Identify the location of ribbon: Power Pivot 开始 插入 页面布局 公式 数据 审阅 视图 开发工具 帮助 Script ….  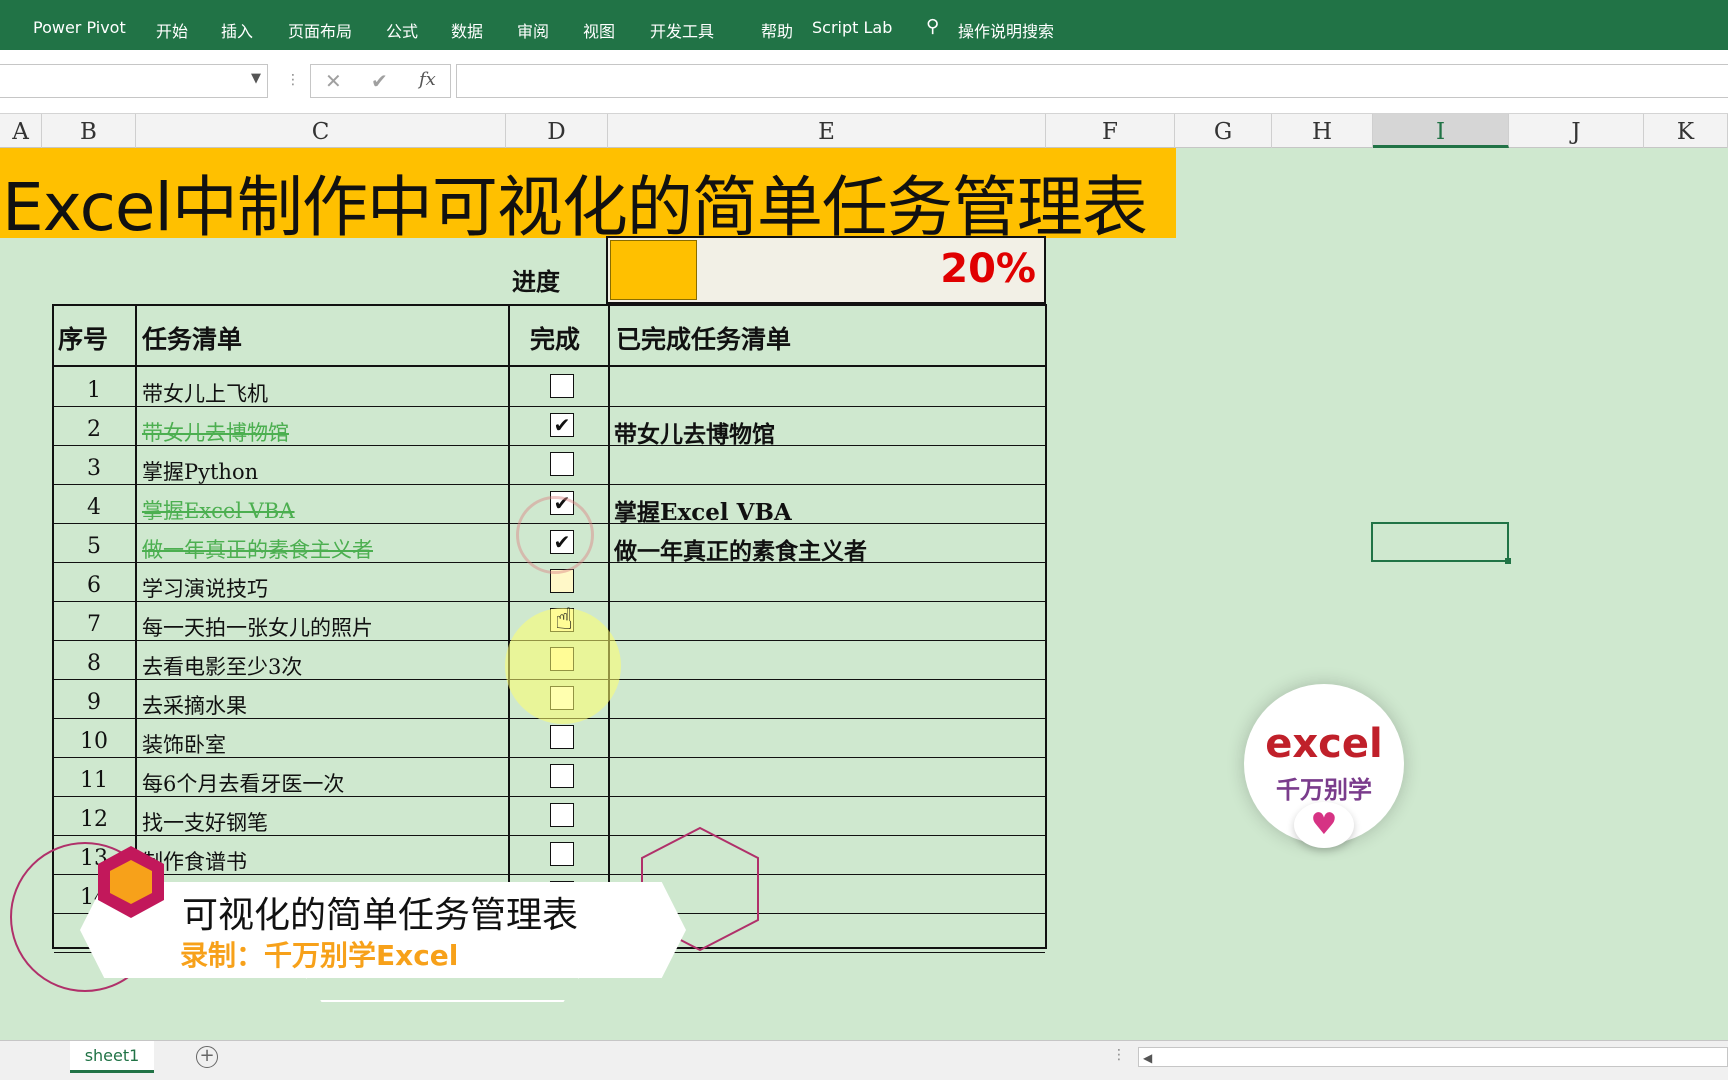
(864, 25).